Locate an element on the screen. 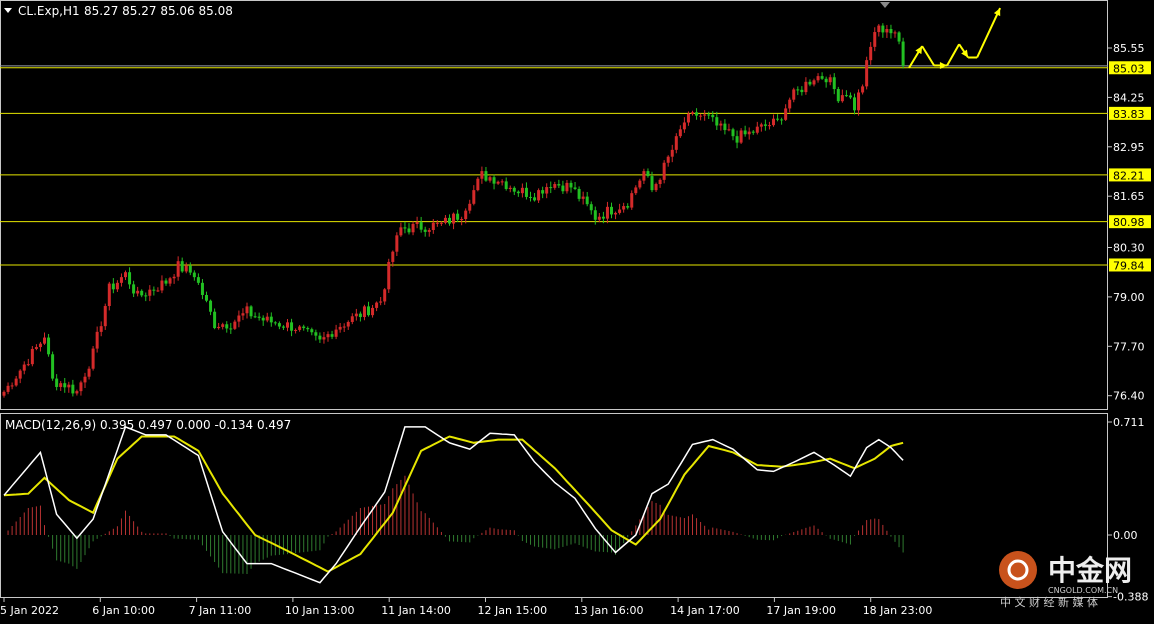  watermark-brand: 中金网 is located at coordinates (1090, 570).